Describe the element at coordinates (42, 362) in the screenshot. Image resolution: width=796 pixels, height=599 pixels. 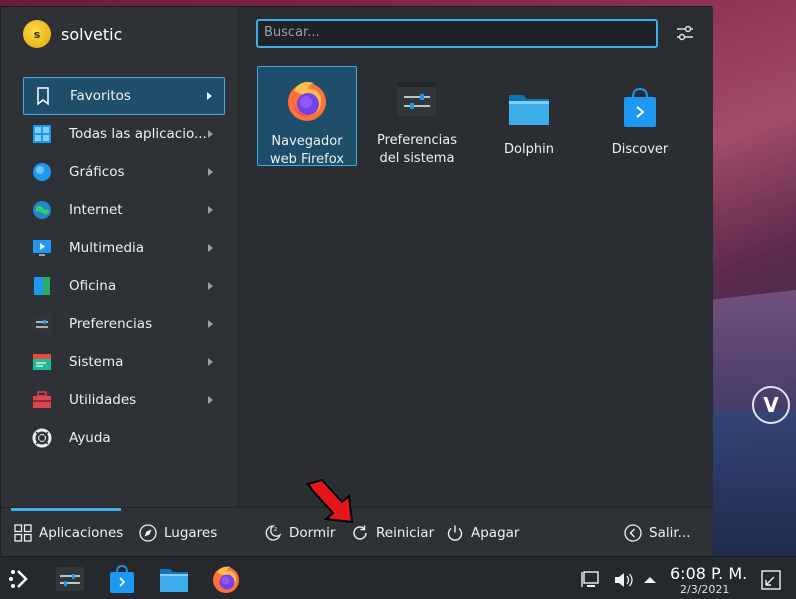
I see `system-icon` at that location.